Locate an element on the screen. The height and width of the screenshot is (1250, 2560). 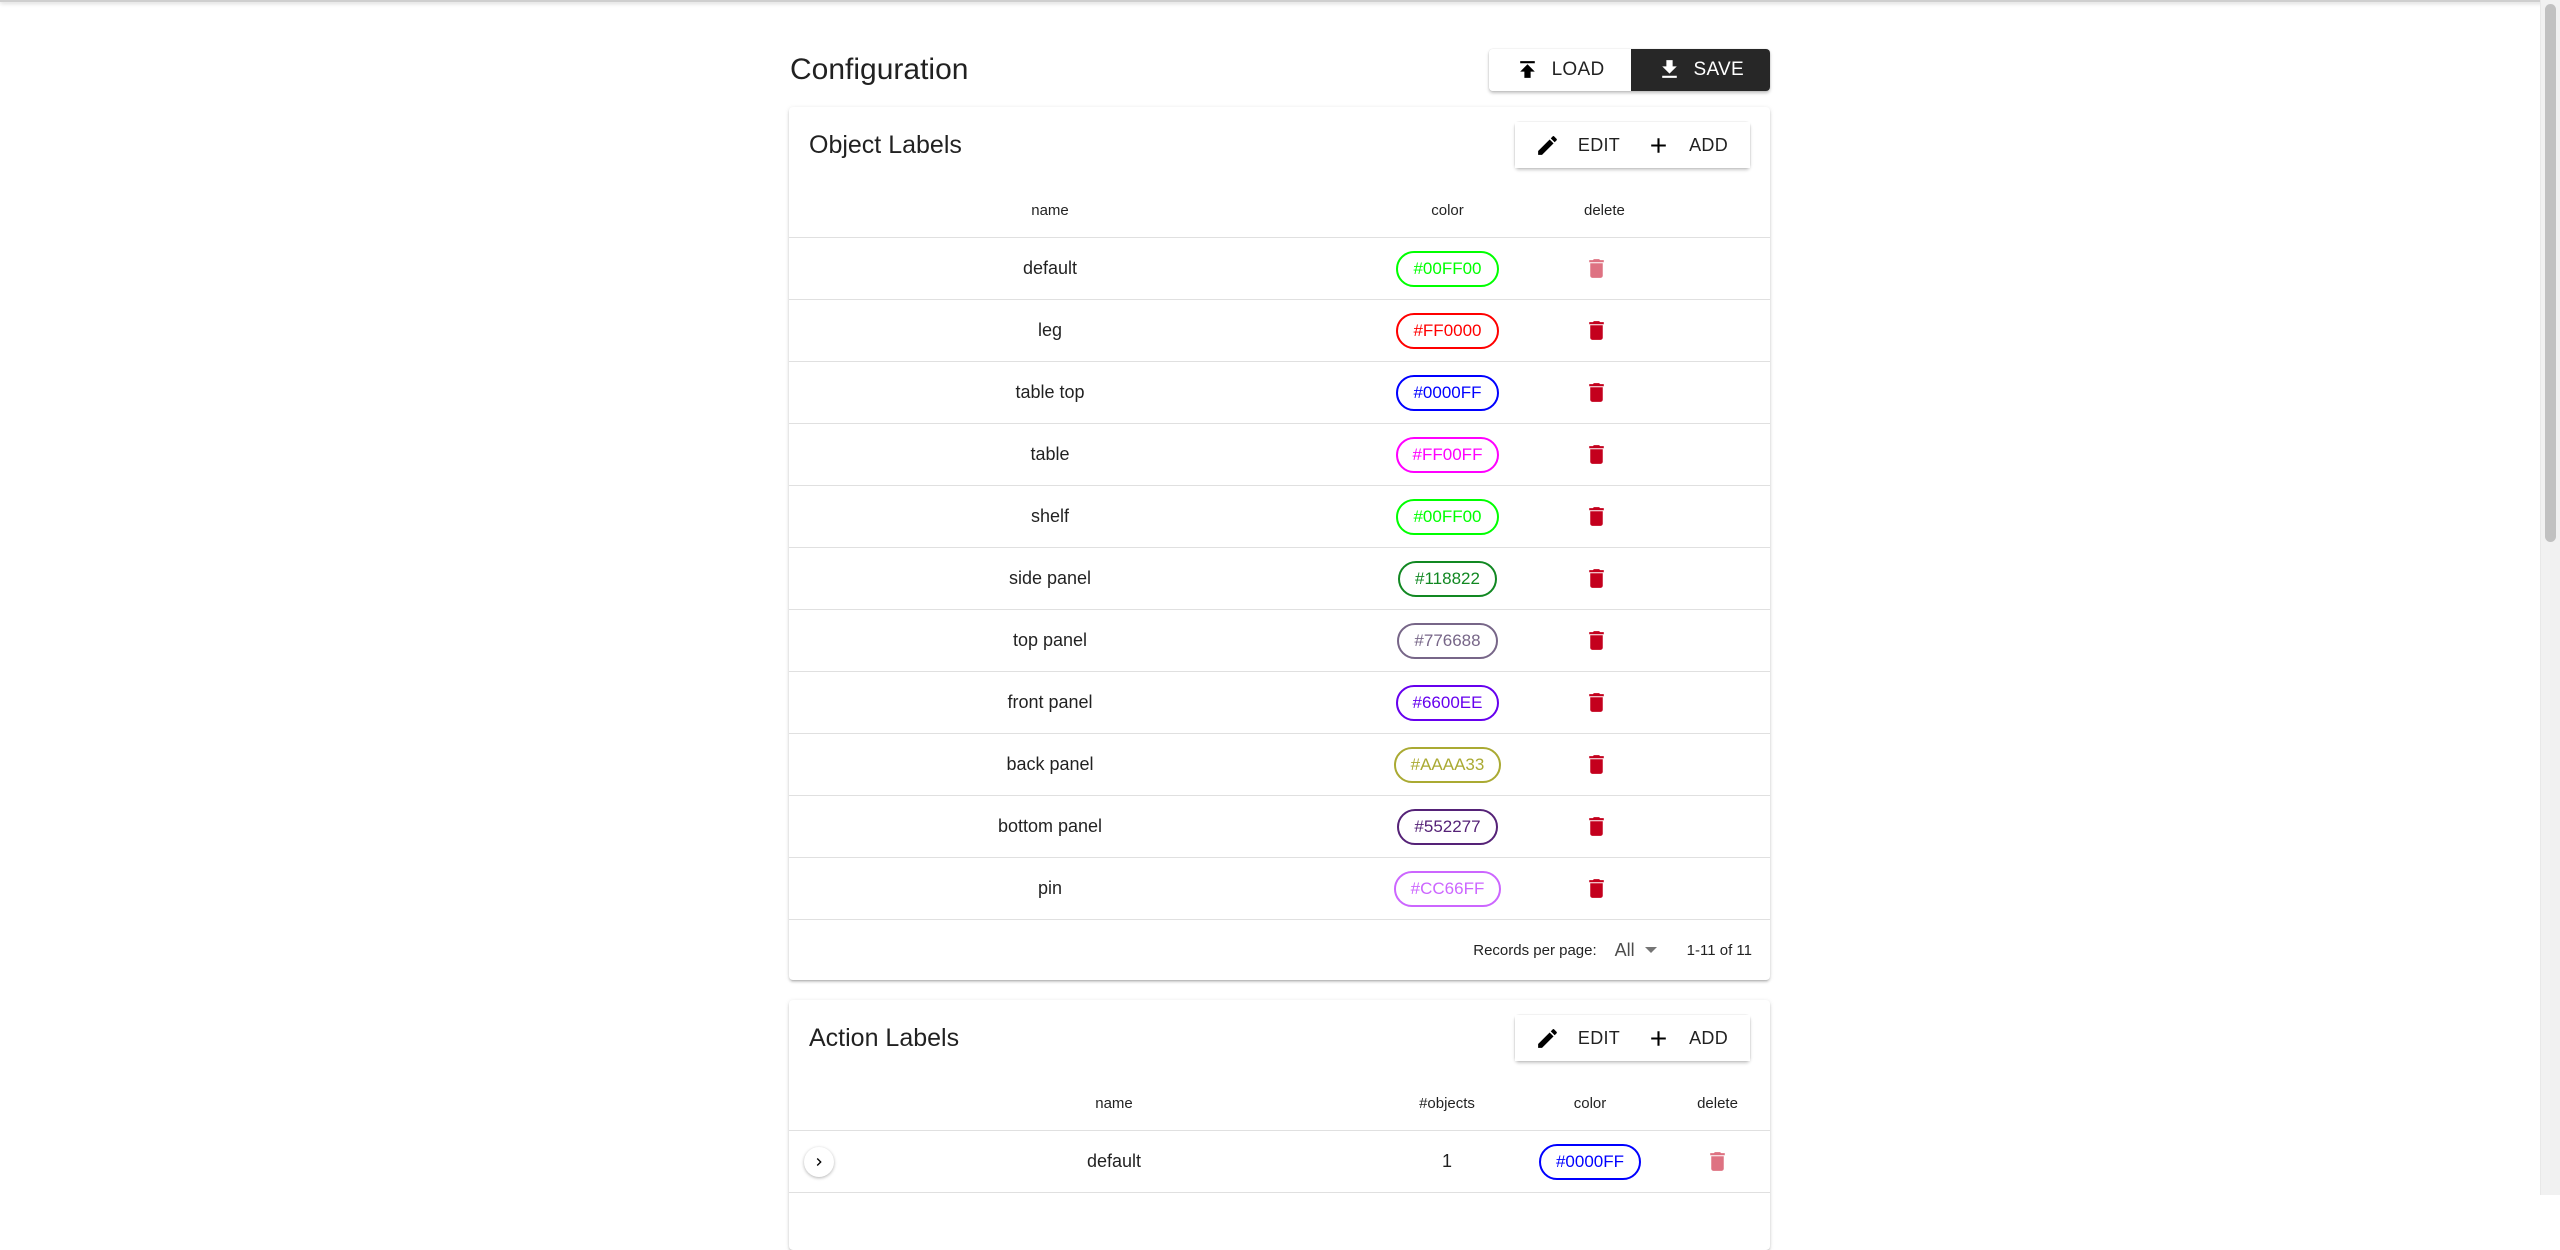
records-per-page-label: Records per page: is located at coordinates (1535, 950).